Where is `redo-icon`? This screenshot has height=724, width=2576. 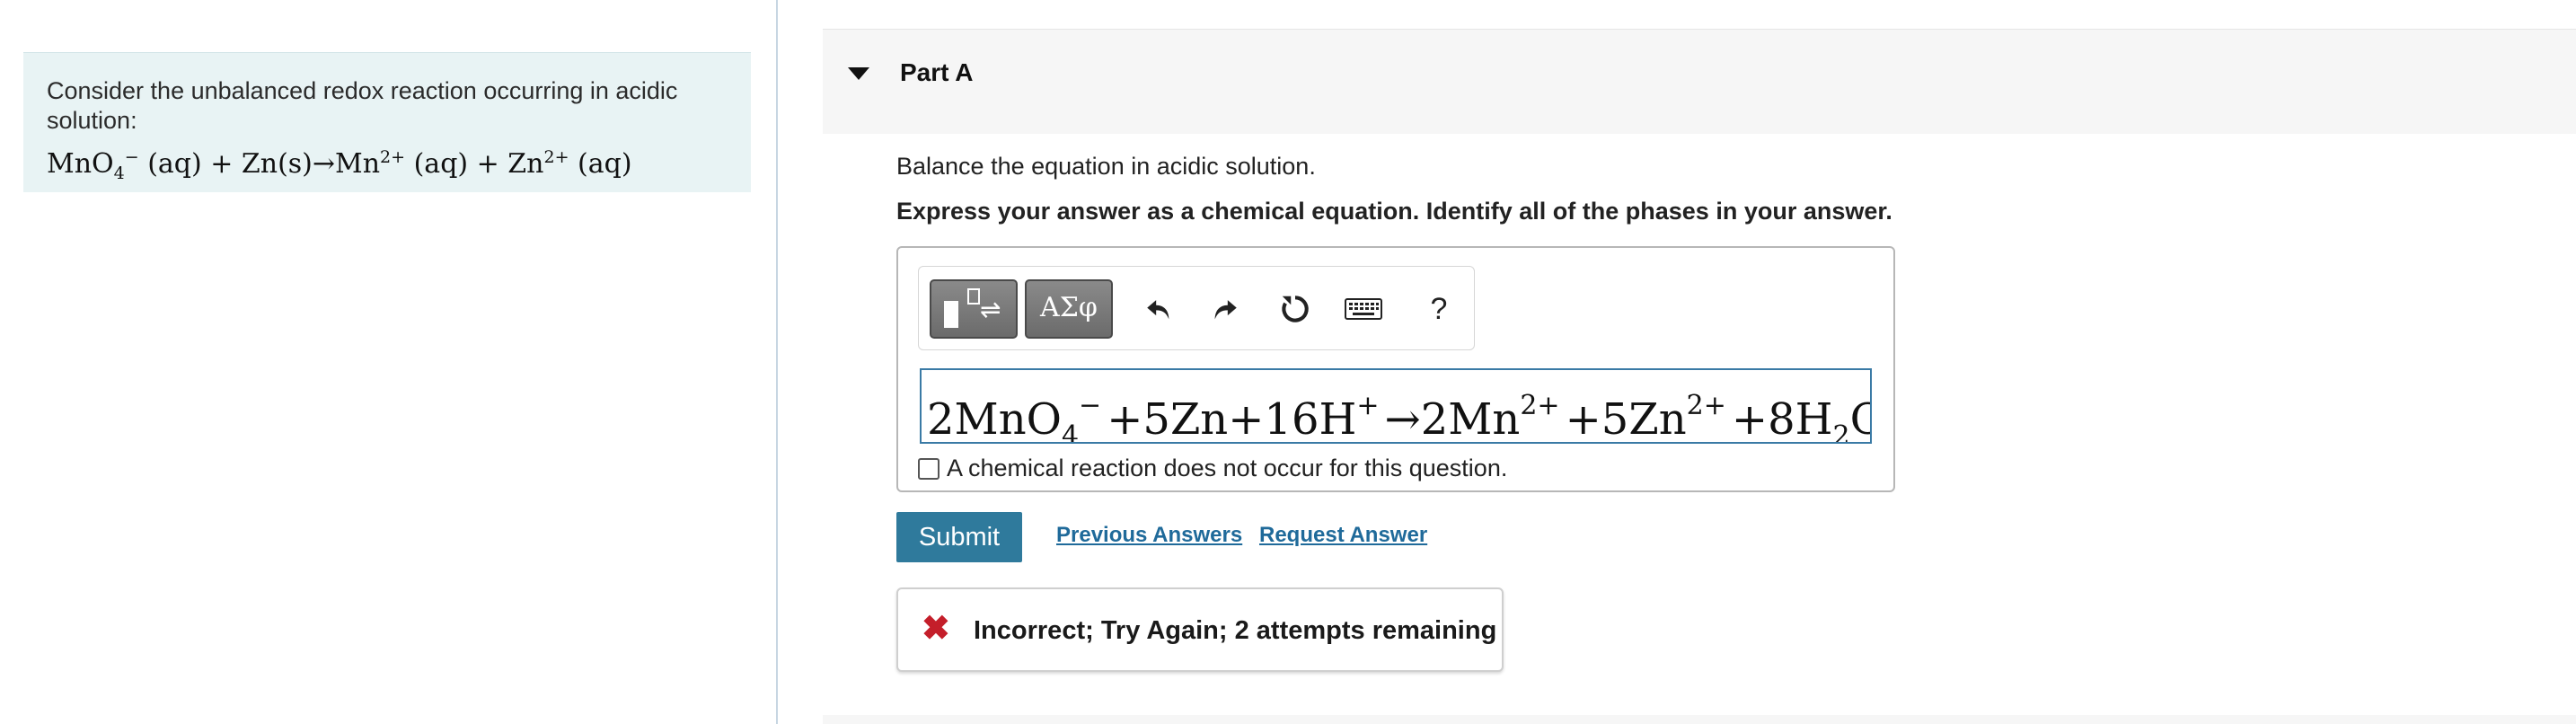
redo-icon is located at coordinates (1225, 309).